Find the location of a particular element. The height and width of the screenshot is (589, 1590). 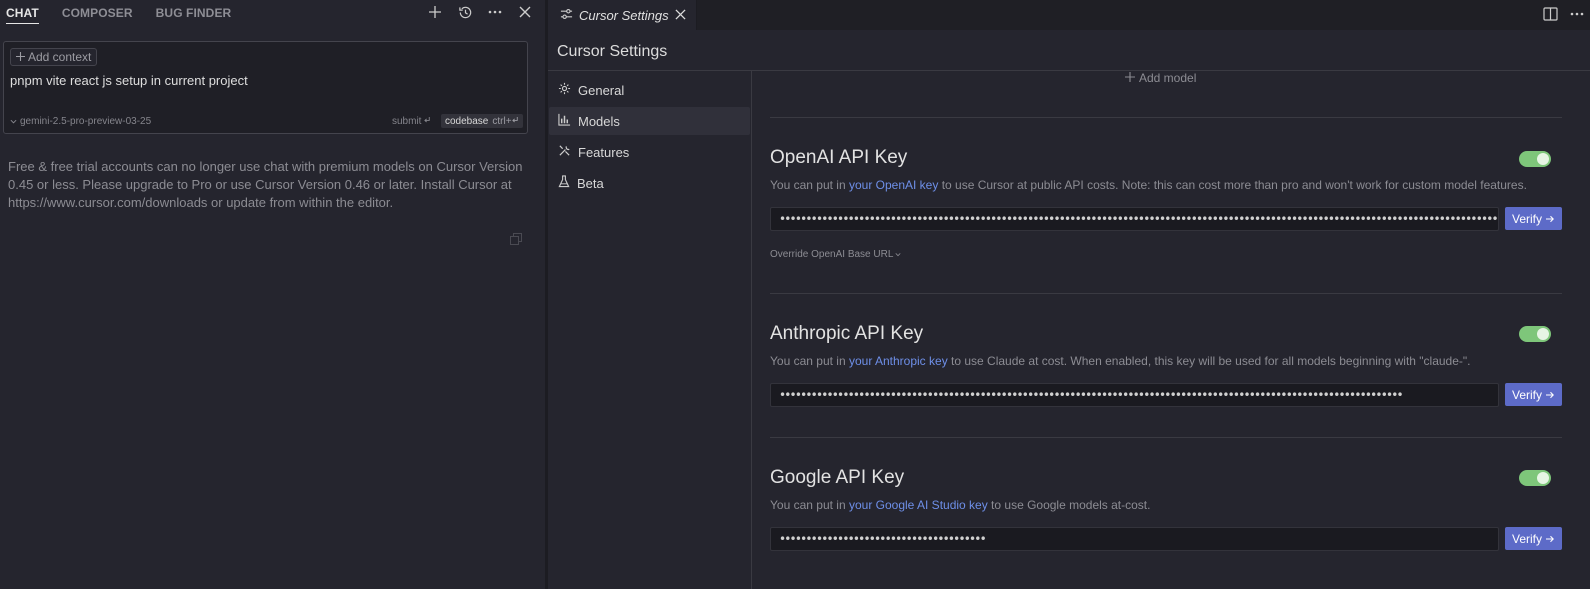

openai-section-title: OpenAI API Key is located at coordinates (839, 157).